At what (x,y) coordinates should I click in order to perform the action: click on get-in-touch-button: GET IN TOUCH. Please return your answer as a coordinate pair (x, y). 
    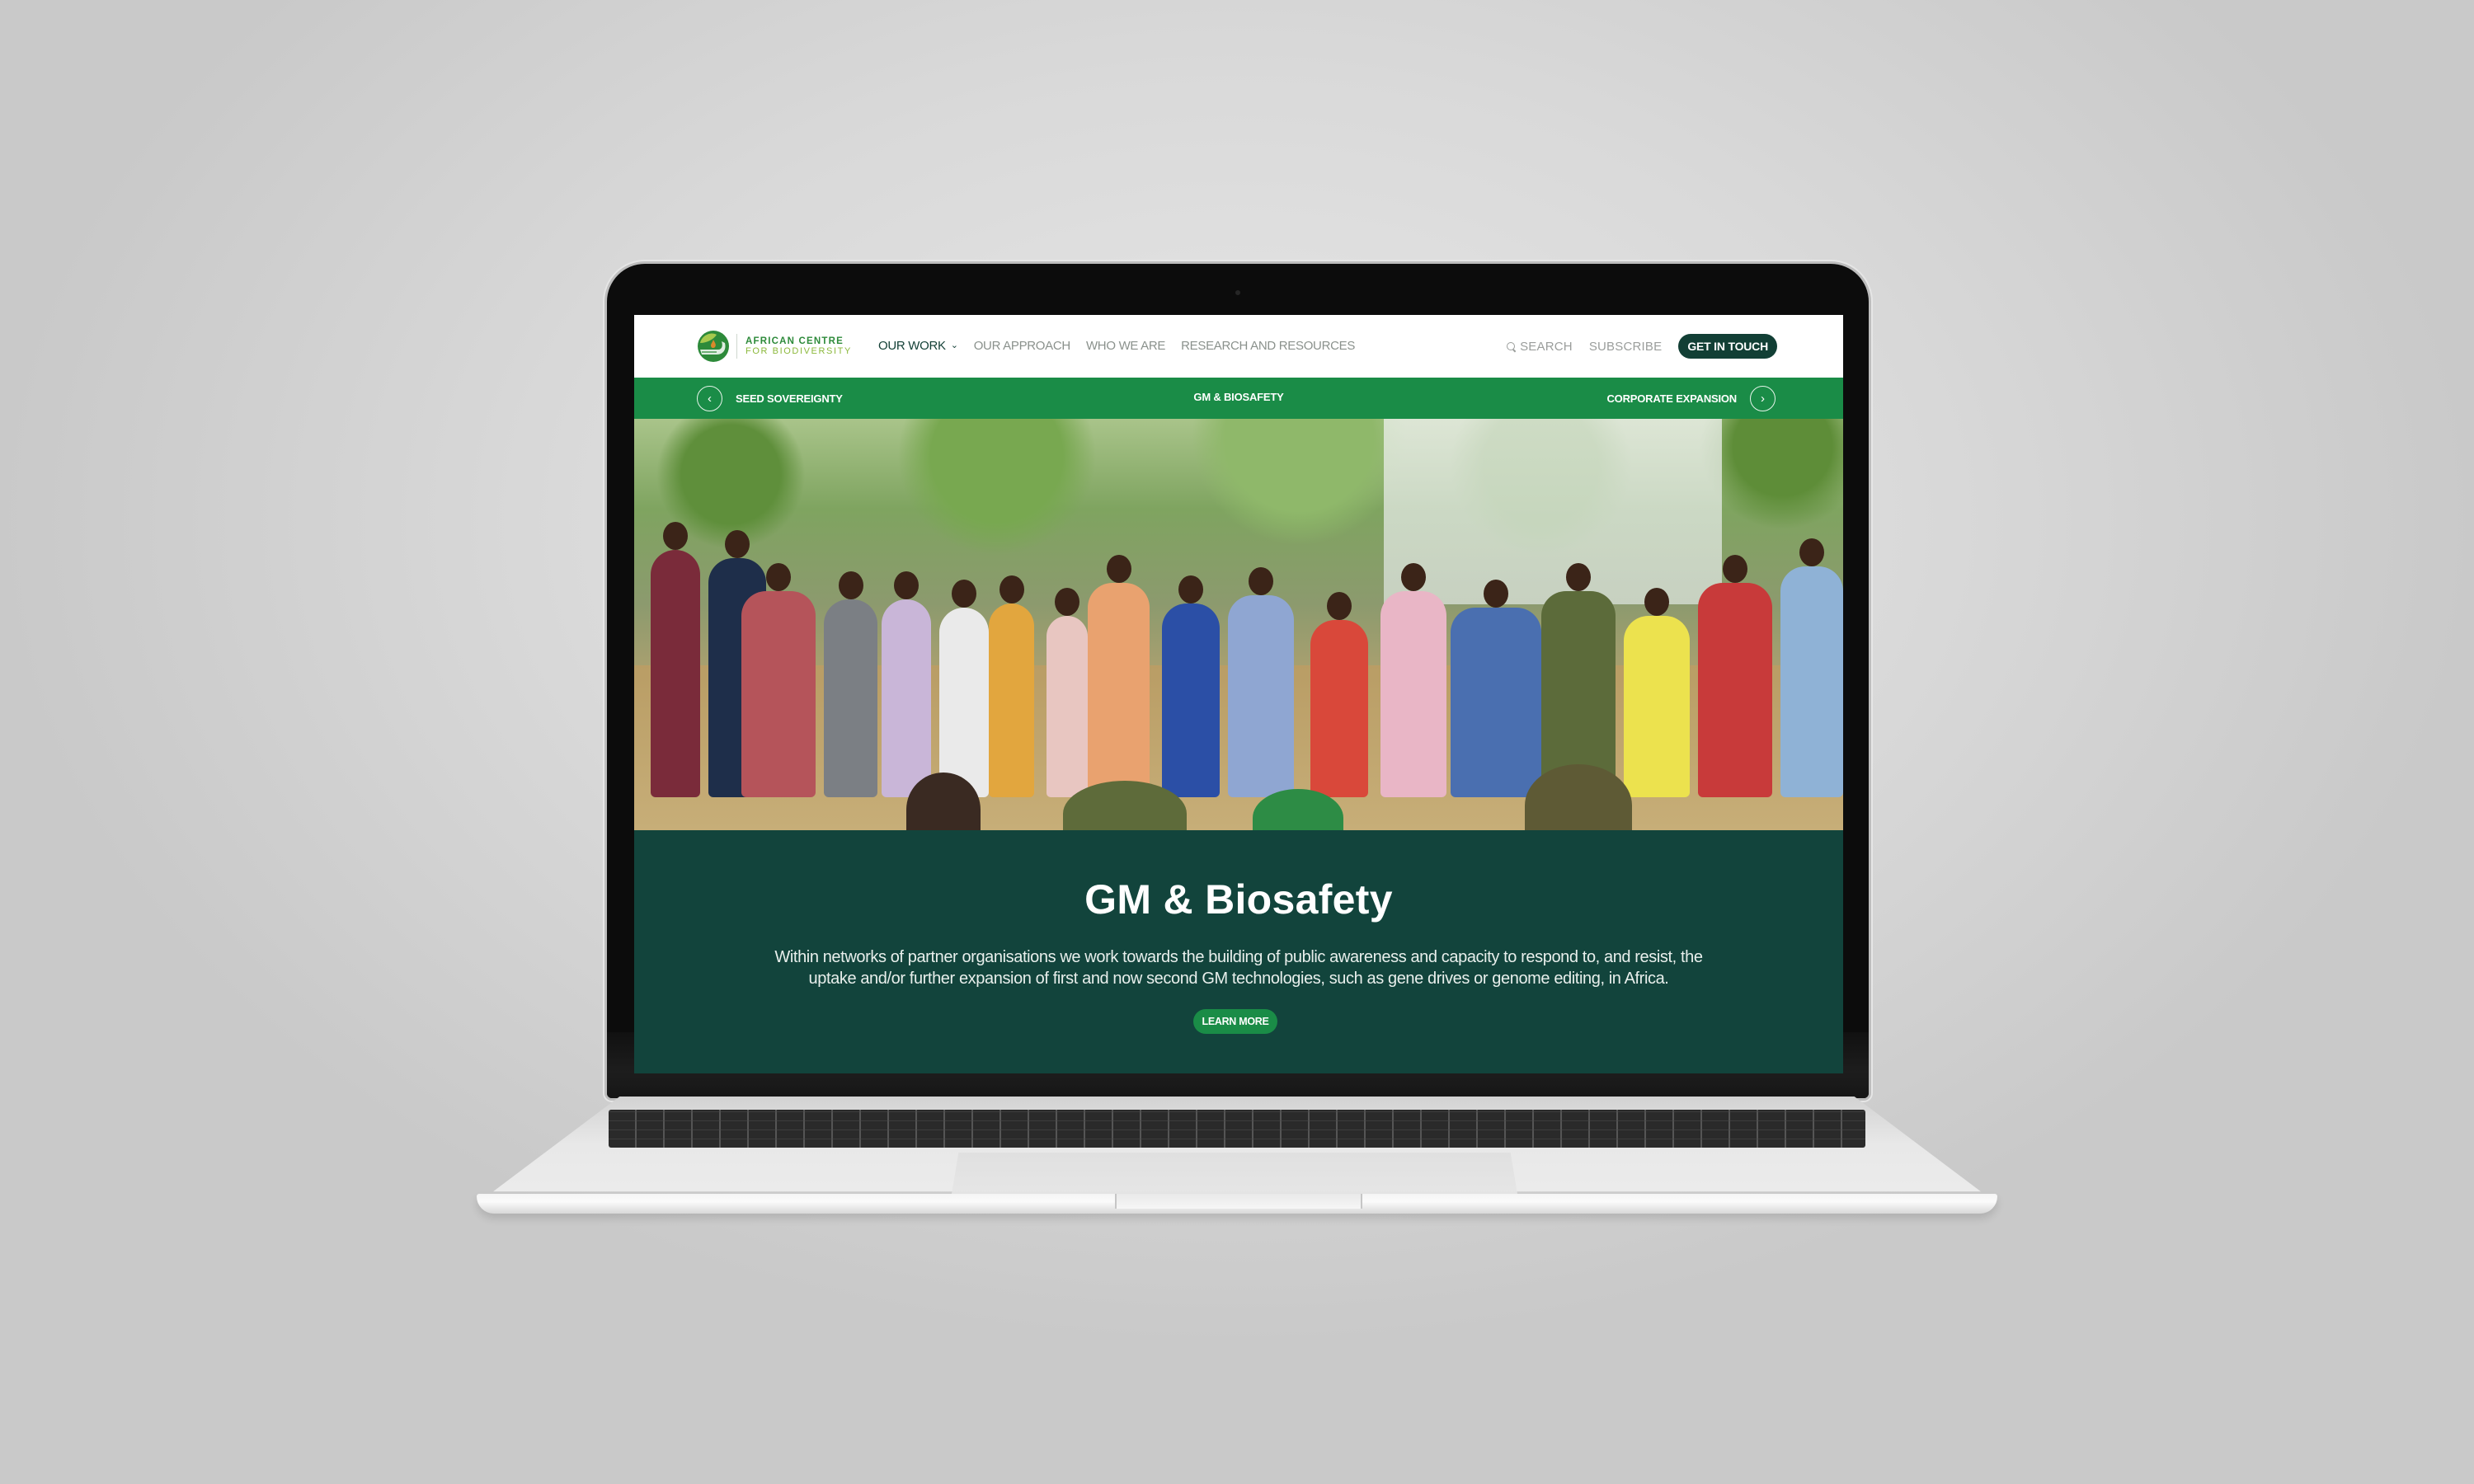
    Looking at the image, I should click on (1727, 346).